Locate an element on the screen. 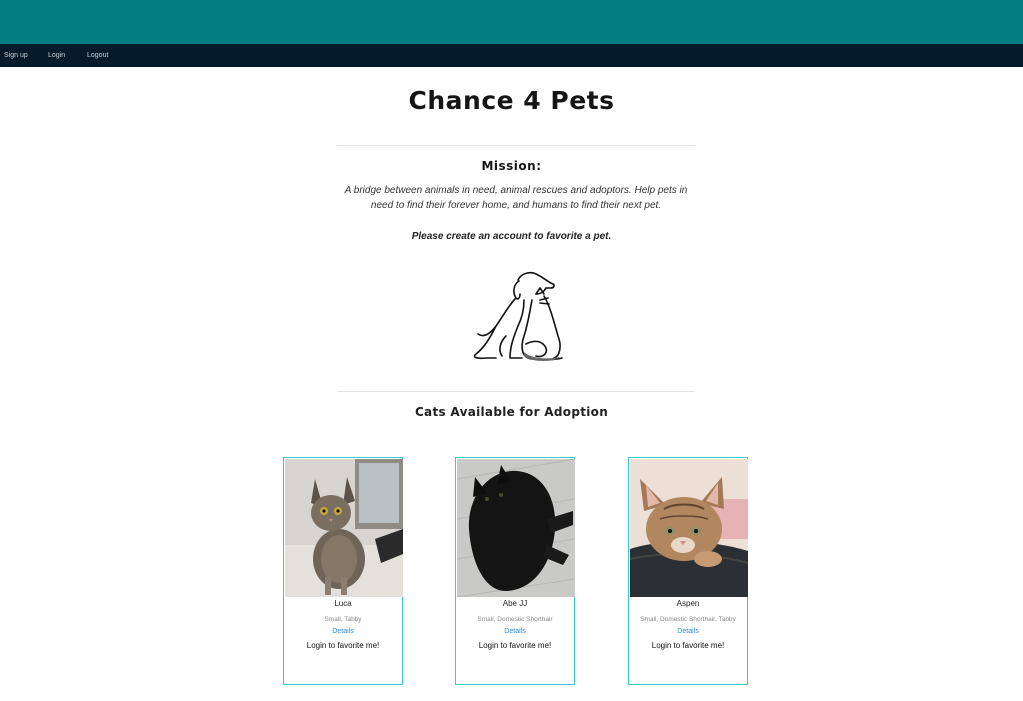 Image resolution: width=1023 pixels, height=701 pixels. top-banner is located at coordinates (511, 22).